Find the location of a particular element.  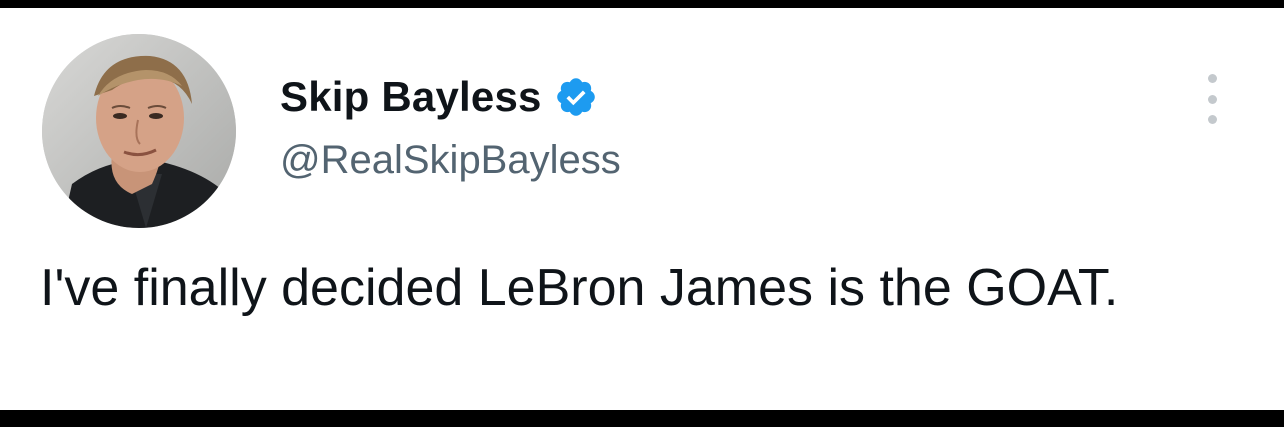

avatar-image is located at coordinates (139, 131).